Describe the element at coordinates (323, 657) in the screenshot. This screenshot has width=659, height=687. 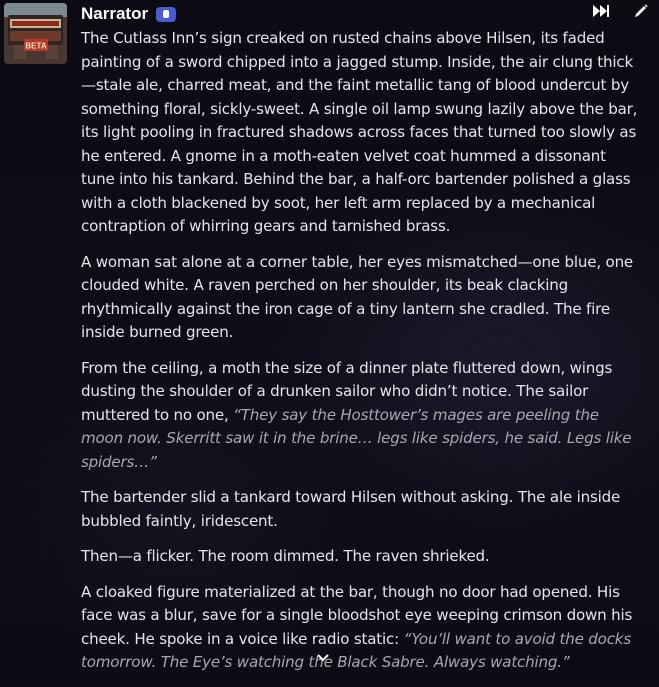
I see `chevron-down-icon` at that location.